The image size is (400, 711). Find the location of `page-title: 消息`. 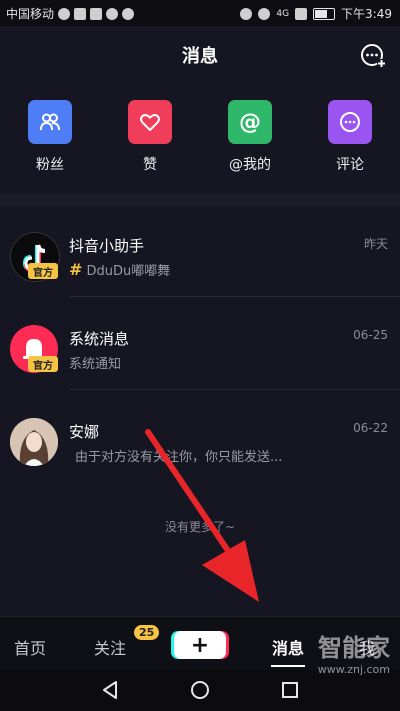

page-title: 消息 is located at coordinates (200, 56).